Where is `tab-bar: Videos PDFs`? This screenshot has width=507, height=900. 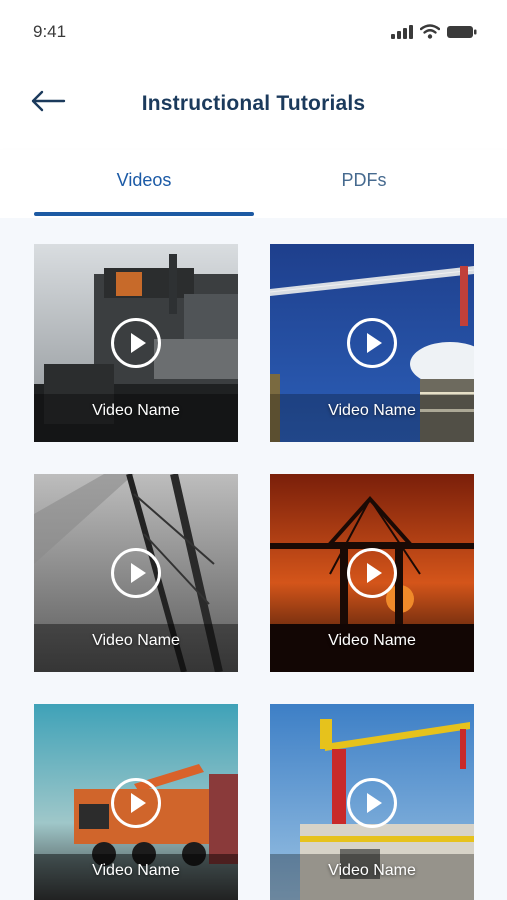 tab-bar: Videos PDFs is located at coordinates (253, 184).